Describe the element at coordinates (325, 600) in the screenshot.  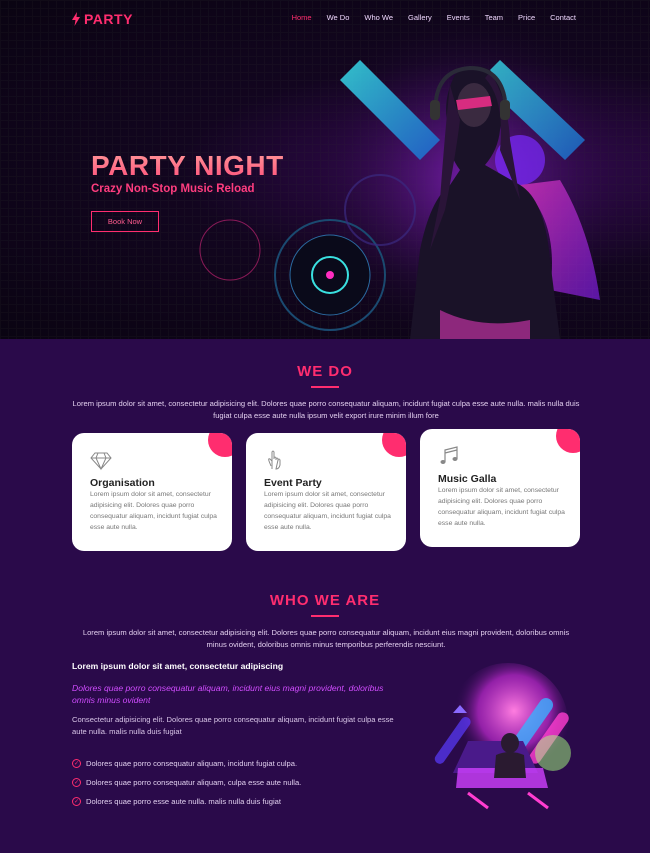
I see `who-we-are-title: WHO WE ARE` at that location.